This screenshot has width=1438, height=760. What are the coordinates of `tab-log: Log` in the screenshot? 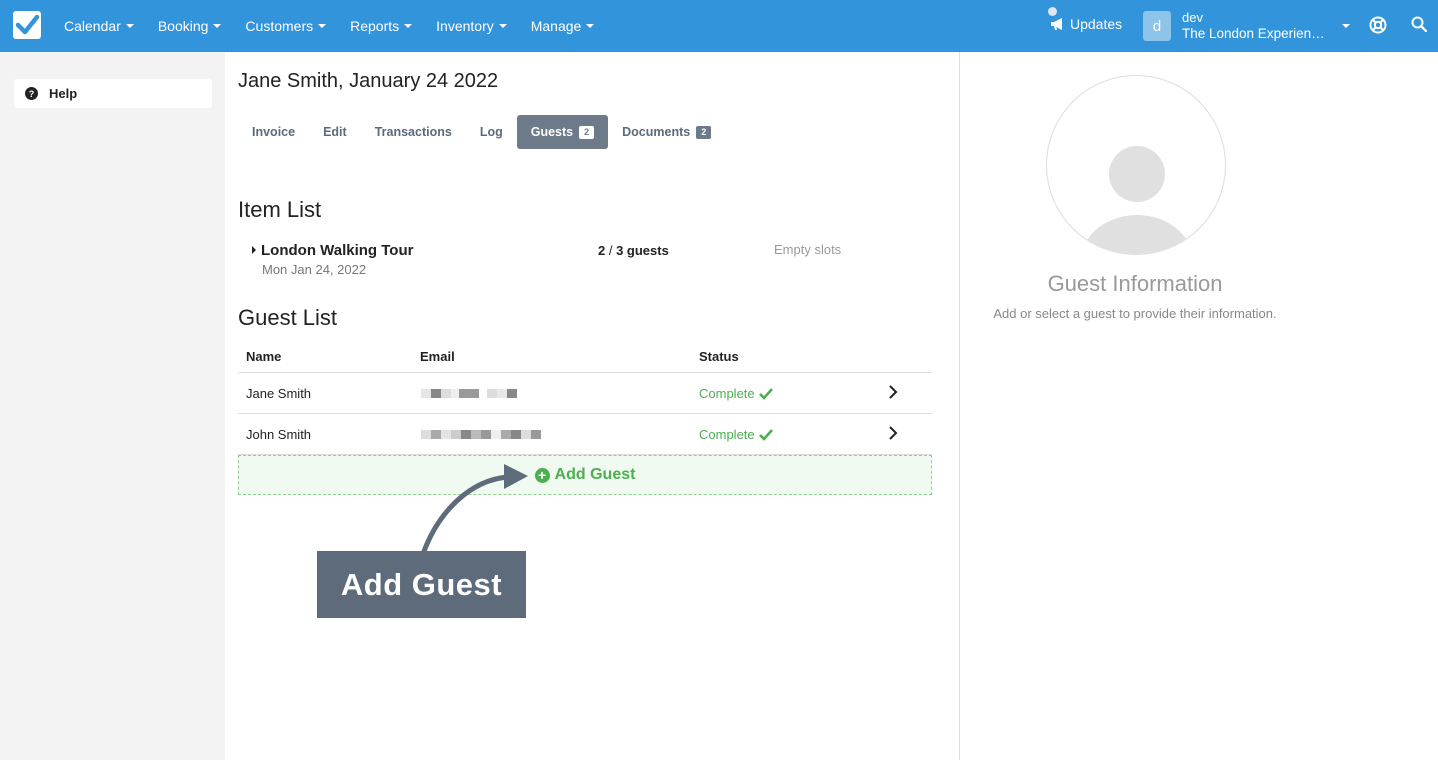 It's located at (491, 132).